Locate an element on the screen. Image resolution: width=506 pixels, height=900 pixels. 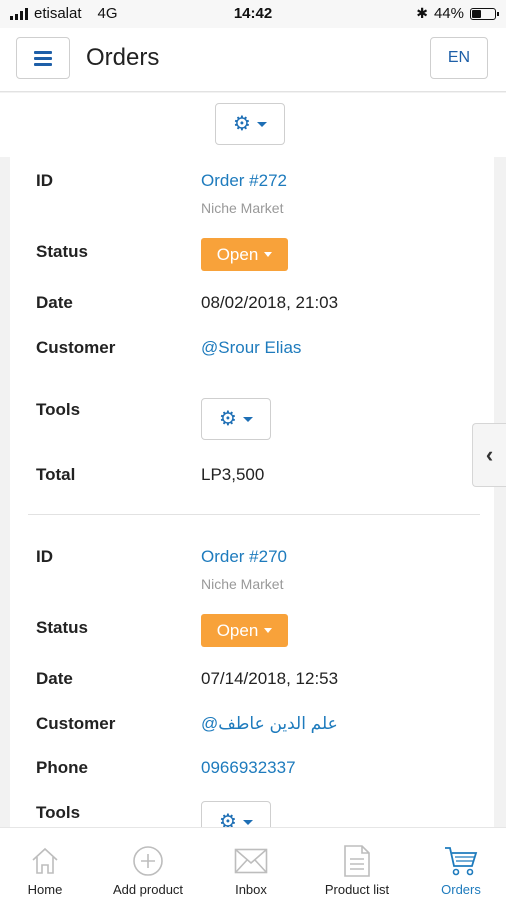
chevron-left-icon: ‹ is located at coordinates (489, 454).